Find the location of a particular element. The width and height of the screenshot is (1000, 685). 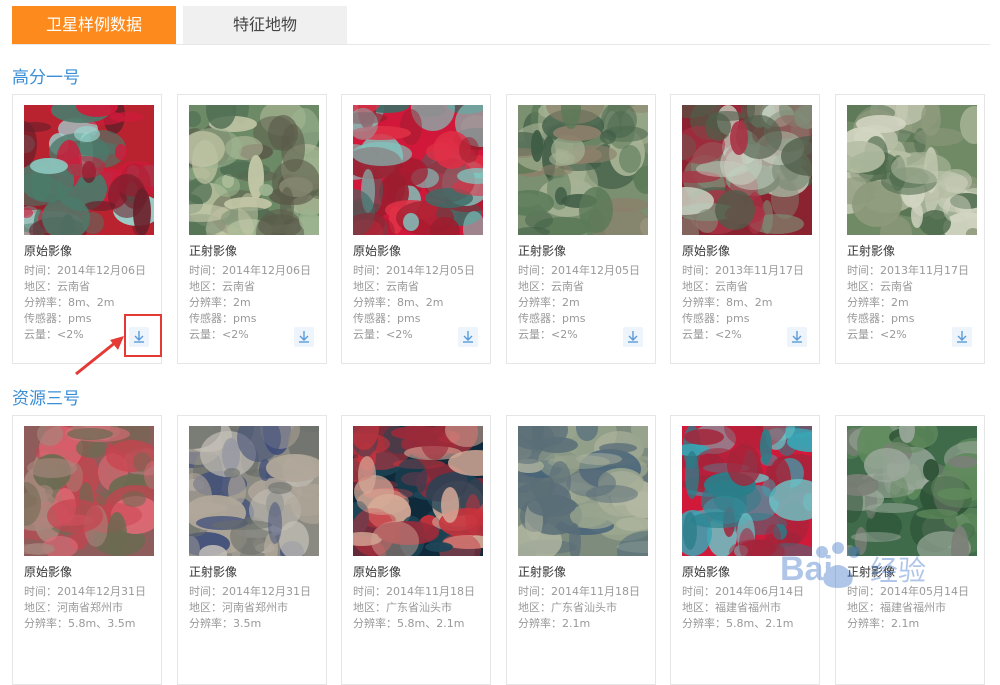

baidu-watermark-icon: Bai 经验 is located at coordinates (853, 565).